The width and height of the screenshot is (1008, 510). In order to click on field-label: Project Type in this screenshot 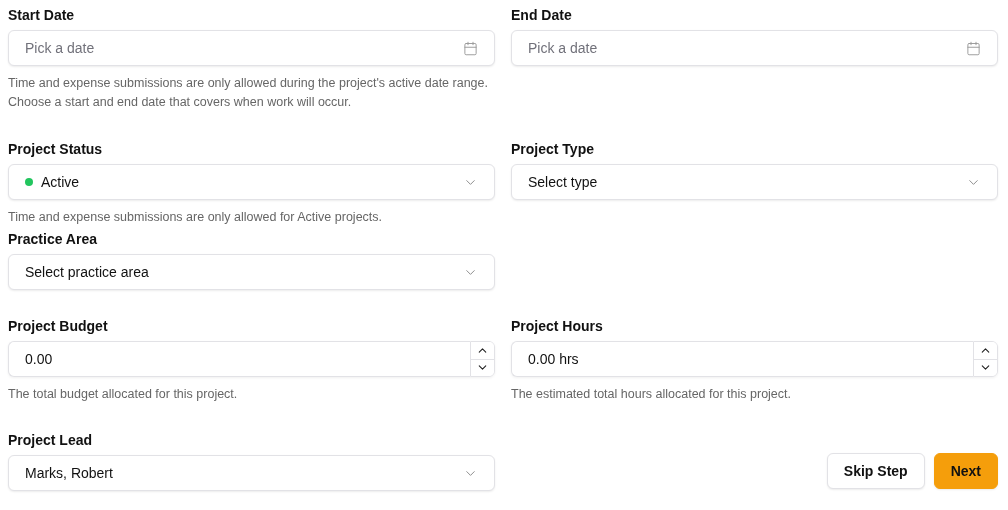, I will do `click(553, 149)`.